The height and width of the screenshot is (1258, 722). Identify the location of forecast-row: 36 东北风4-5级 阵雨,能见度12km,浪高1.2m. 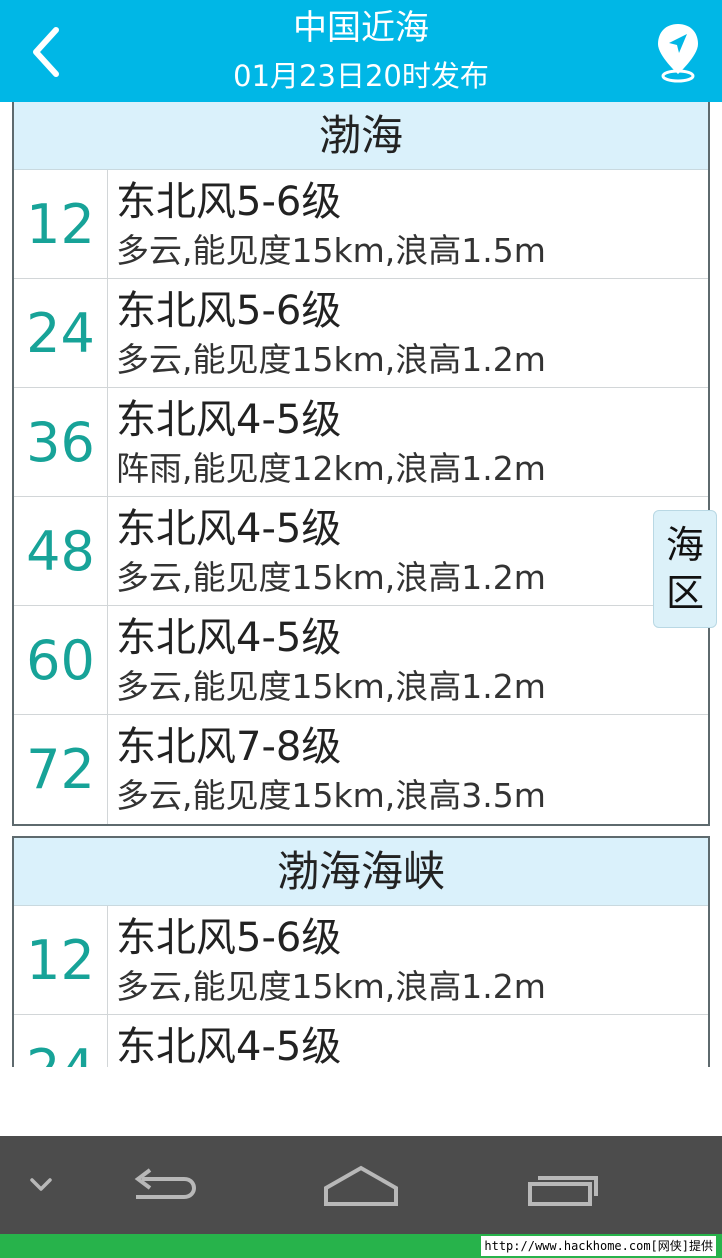
(361, 442).